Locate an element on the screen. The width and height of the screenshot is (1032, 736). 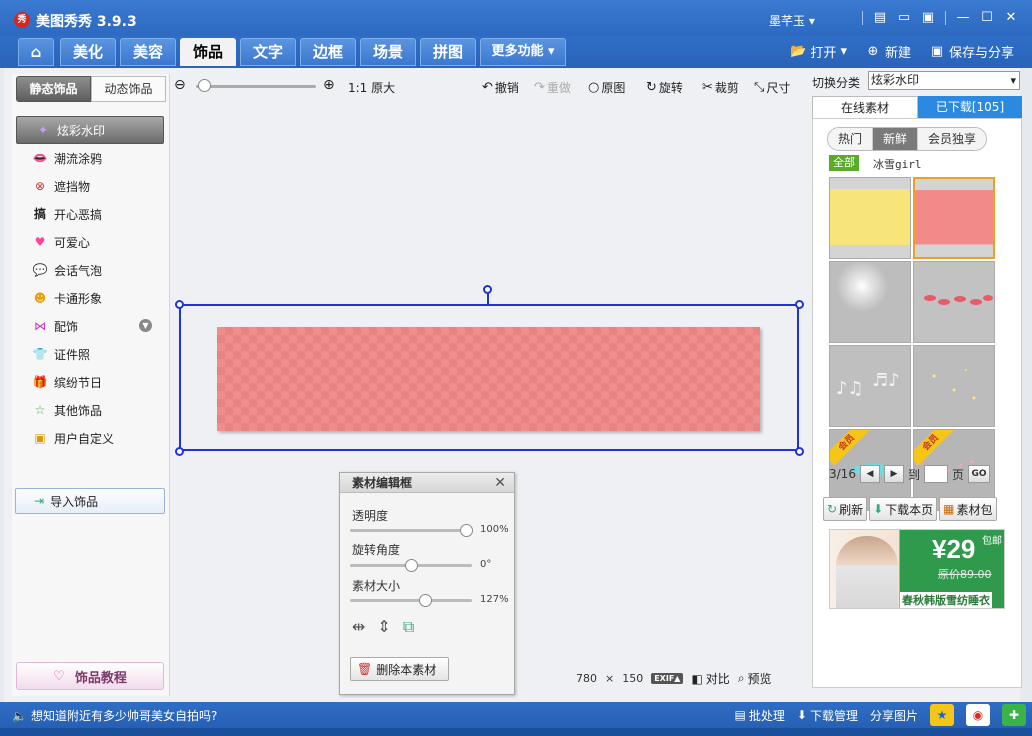
save-share-button: ▣ 保存与分享 is located at coordinates (971, 52).